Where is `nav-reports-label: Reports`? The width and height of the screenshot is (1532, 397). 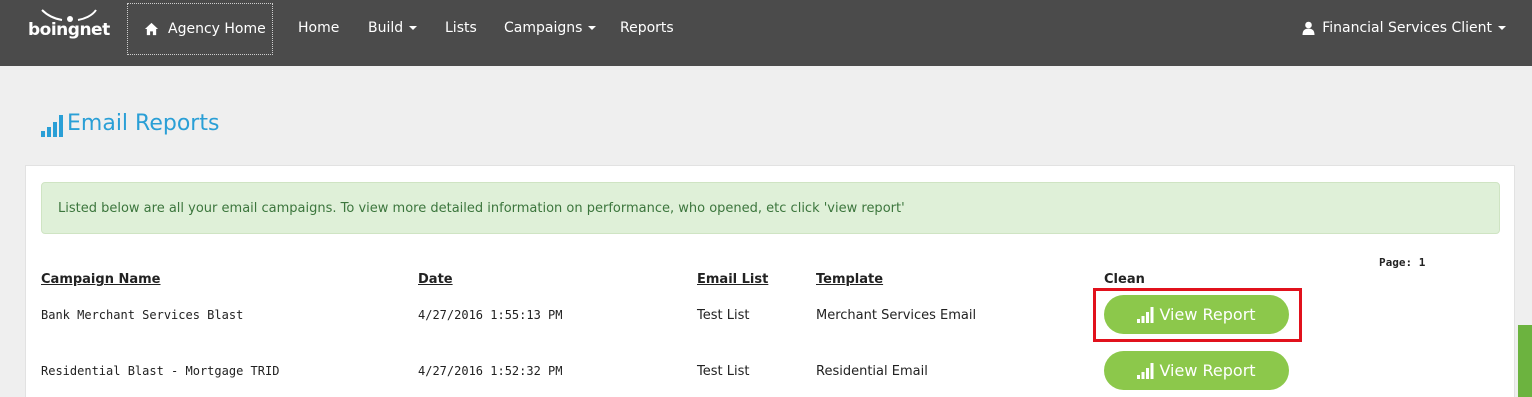 nav-reports-label: Reports is located at coordinates (647, 28).